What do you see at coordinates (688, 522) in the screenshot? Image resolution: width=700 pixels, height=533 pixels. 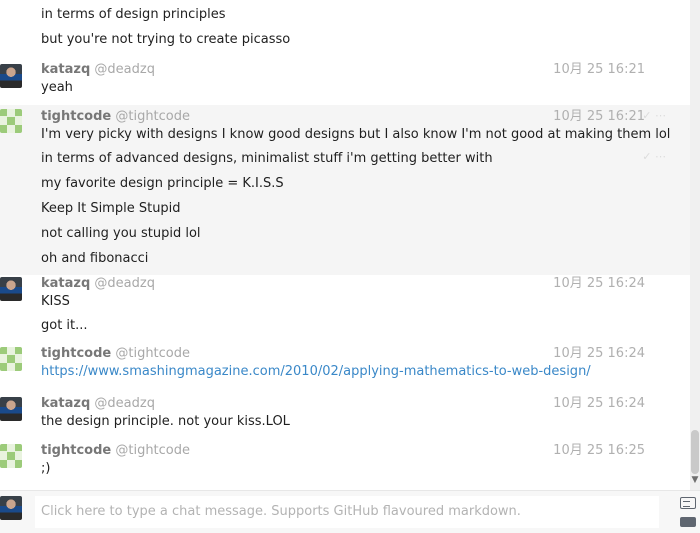 I see `markdown-icon` at bounding box center [688, 522].